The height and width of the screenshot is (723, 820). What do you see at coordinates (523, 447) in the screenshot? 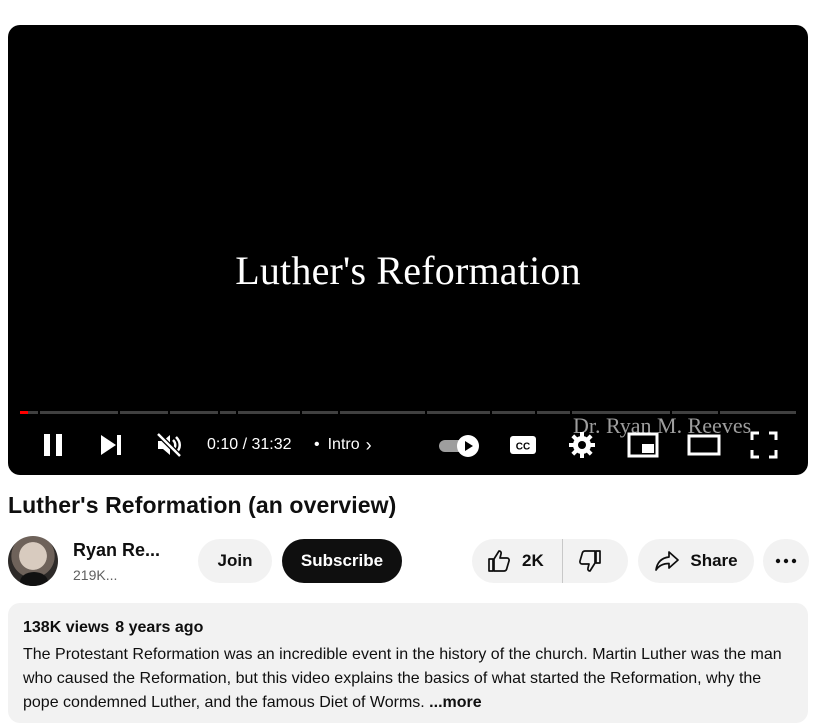
I see `svg-text: CC` at bounding box center [523, 447].